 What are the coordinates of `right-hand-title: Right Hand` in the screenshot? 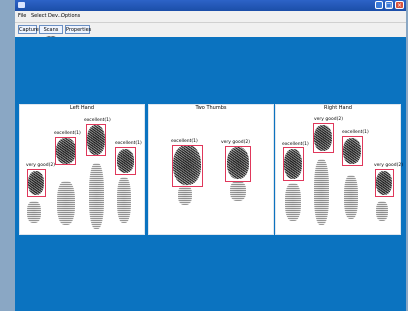 It's located at (338, 108).